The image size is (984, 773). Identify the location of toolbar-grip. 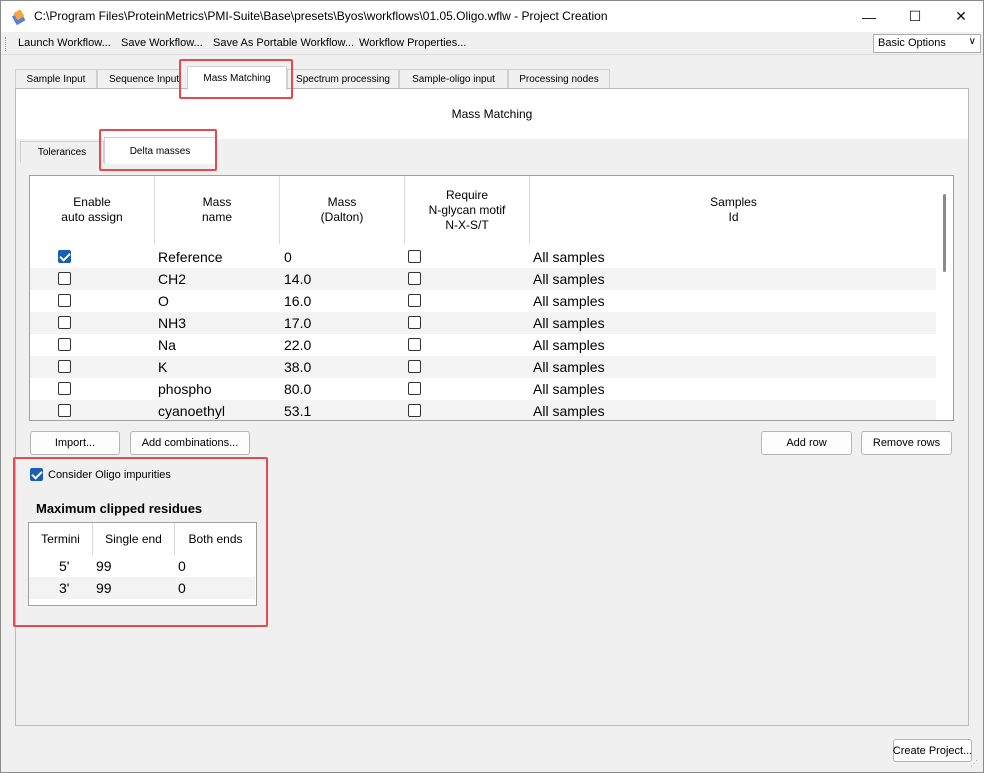
(6, 44).